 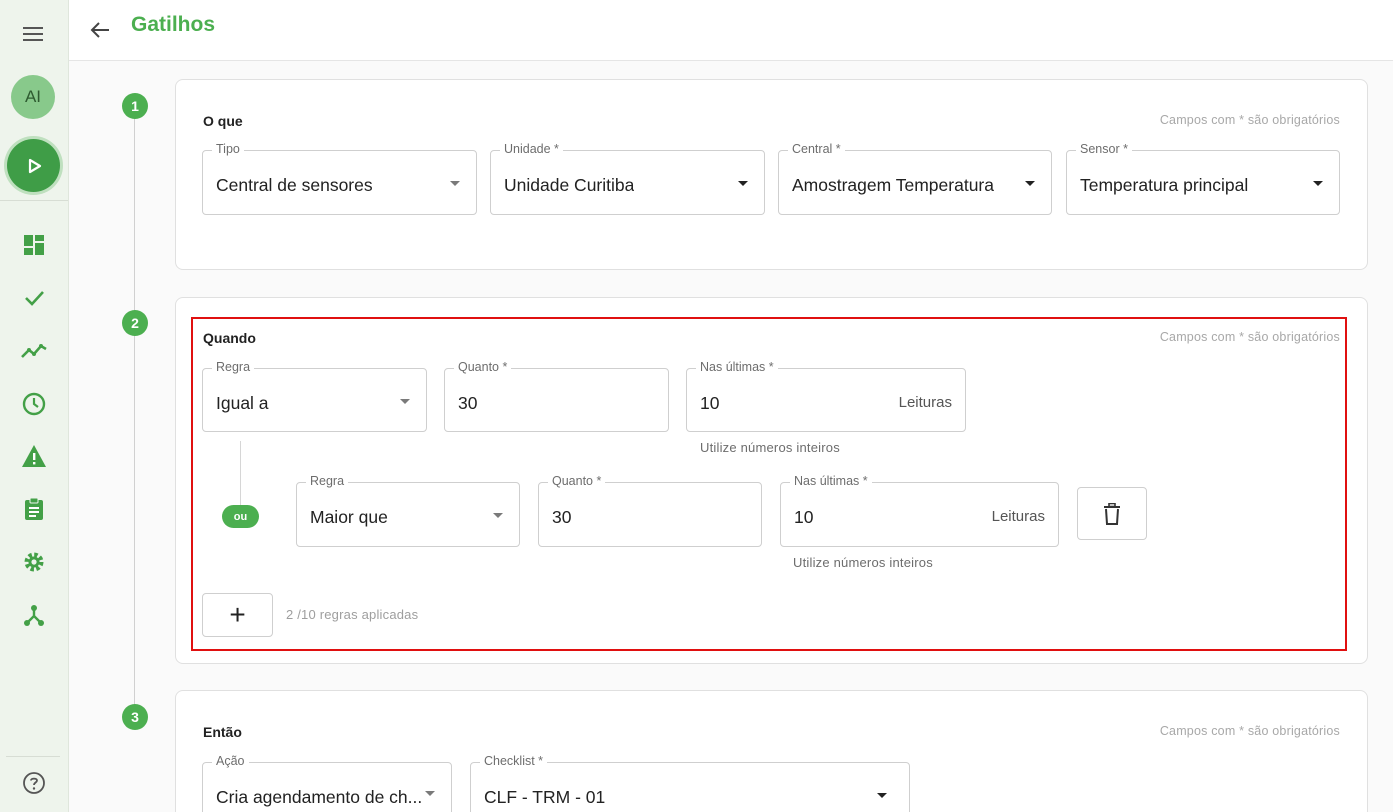 I want to click on card-title: O que, so click(x=223, y=121).